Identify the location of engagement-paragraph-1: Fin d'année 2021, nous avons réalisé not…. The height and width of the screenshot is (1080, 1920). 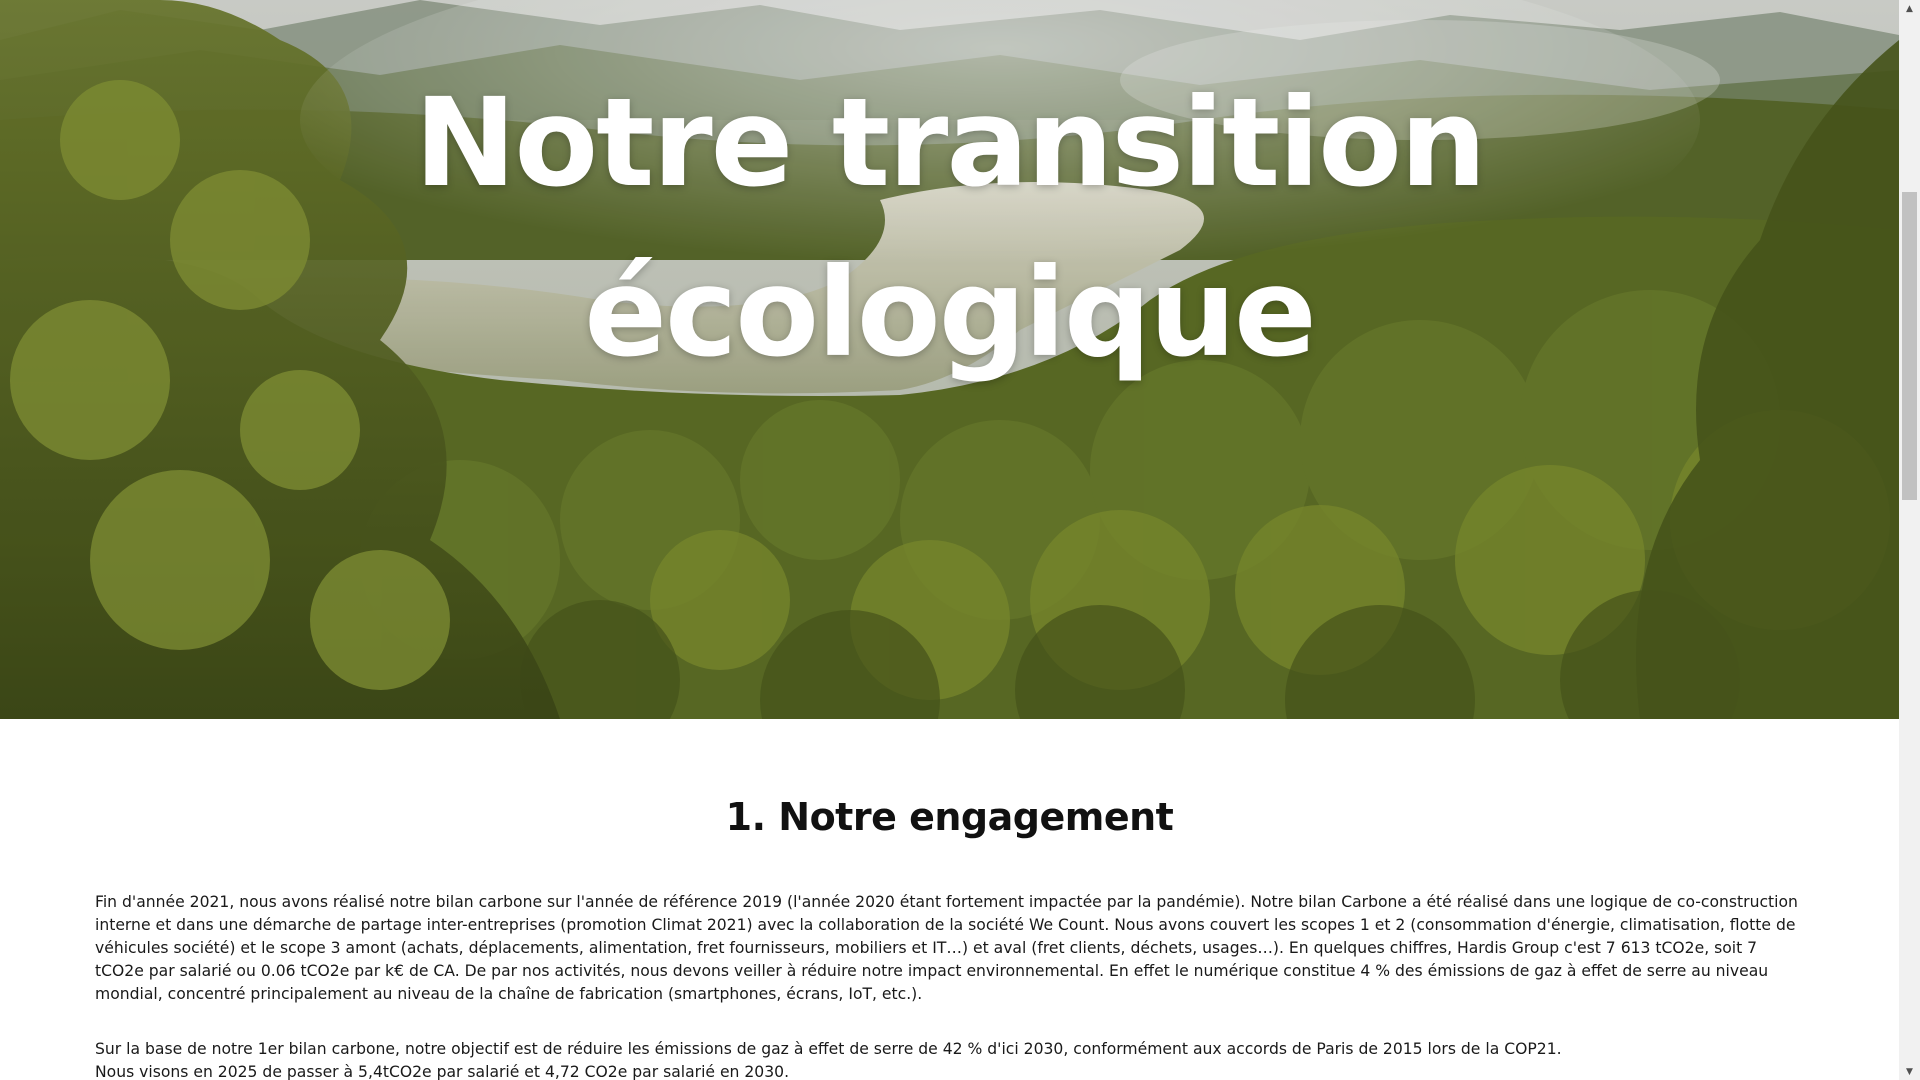
(946, 948).